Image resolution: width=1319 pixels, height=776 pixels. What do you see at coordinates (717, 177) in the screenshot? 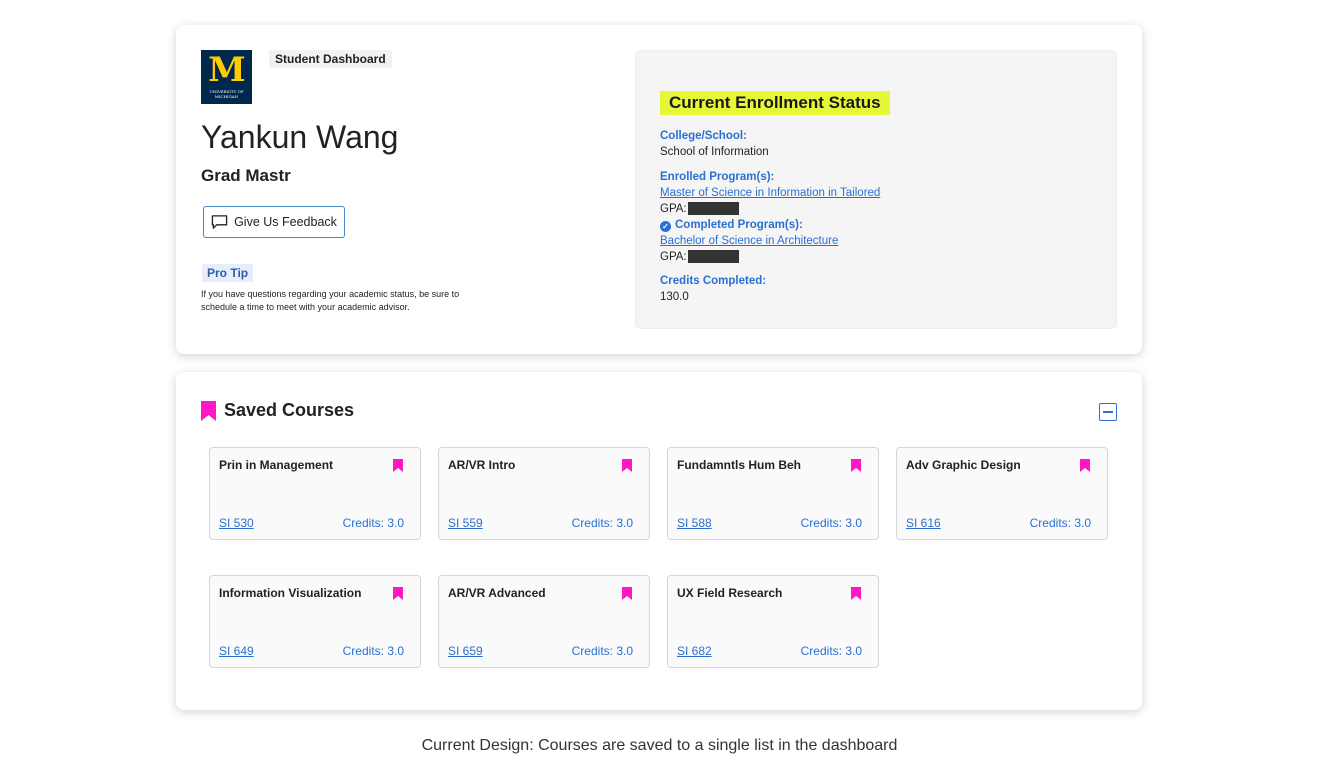
I see `enrolled-program-label: Enrolled Program(s):` at bounding box center [717, 177].